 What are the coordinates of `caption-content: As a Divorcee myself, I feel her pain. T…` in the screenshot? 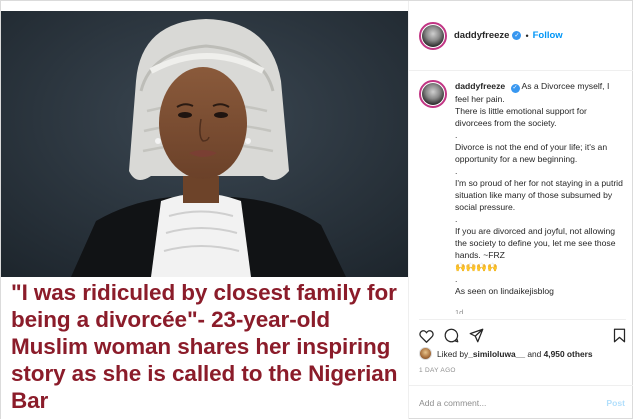 It's located at (539, 188).